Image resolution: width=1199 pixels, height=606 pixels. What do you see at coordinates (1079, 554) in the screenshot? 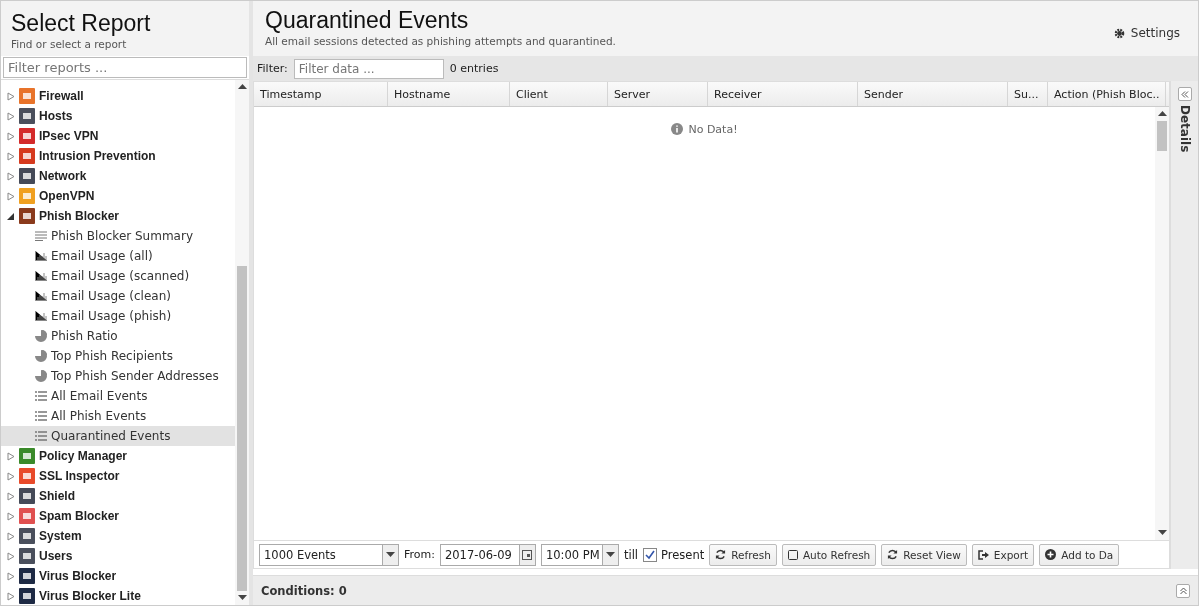
I see `toolbar-button: Add to Da` at bounding box center [1079, 554].